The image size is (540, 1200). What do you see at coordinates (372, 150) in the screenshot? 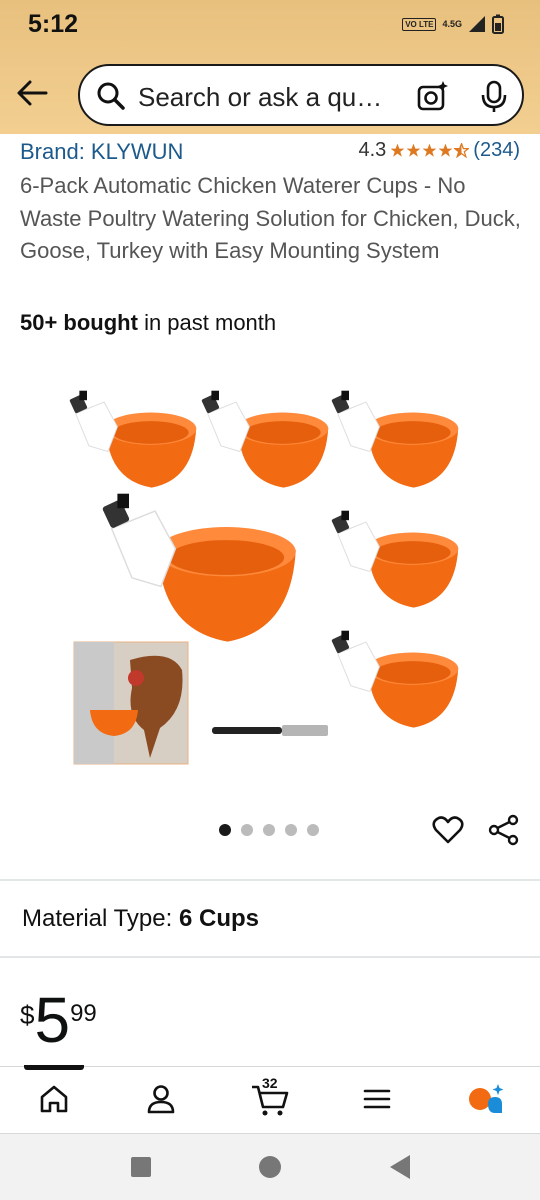
I see `rating-value: 4.3` at bounding box center [372, 150].